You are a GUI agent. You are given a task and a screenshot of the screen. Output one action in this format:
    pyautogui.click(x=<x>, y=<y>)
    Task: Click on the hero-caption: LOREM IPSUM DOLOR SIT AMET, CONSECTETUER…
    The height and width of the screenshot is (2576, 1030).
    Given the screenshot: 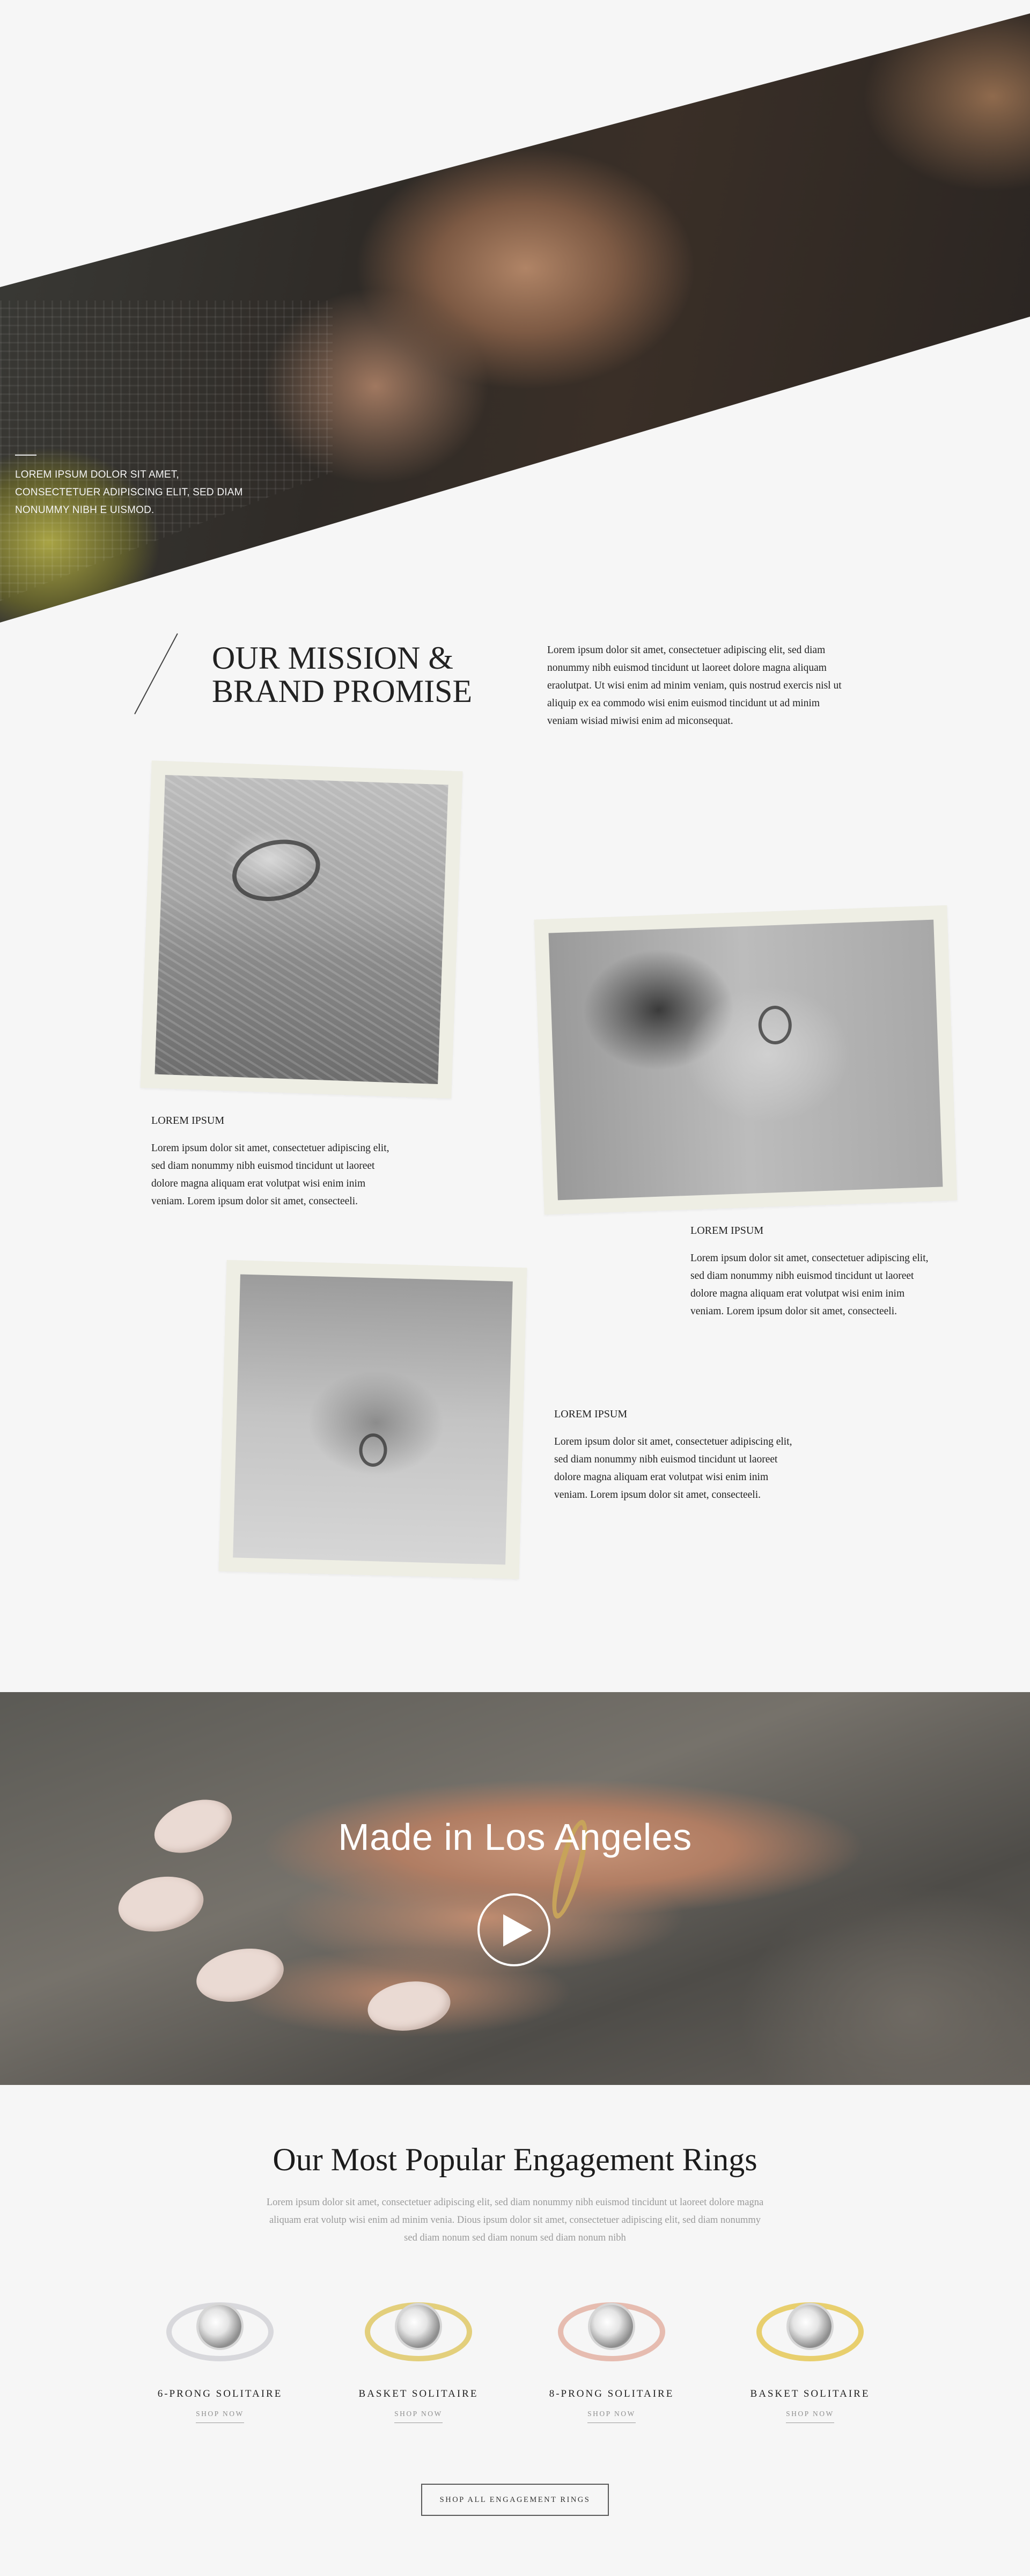 What is the action you would take?
    pyautogui.click(x=129, y=492)
    